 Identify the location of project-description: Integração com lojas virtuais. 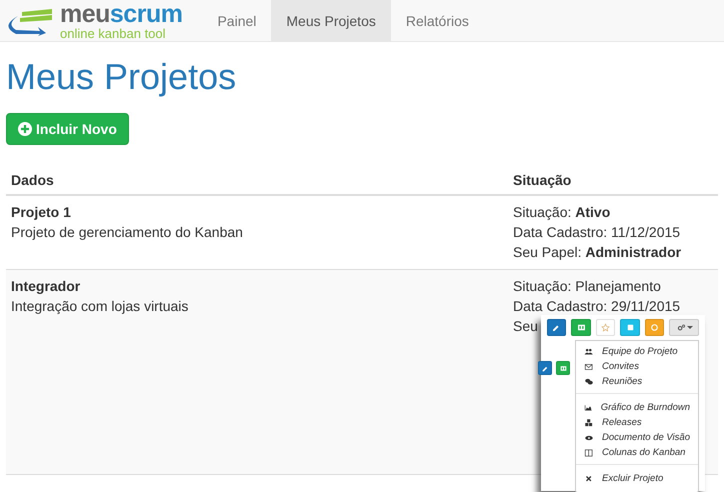
(99, 306).